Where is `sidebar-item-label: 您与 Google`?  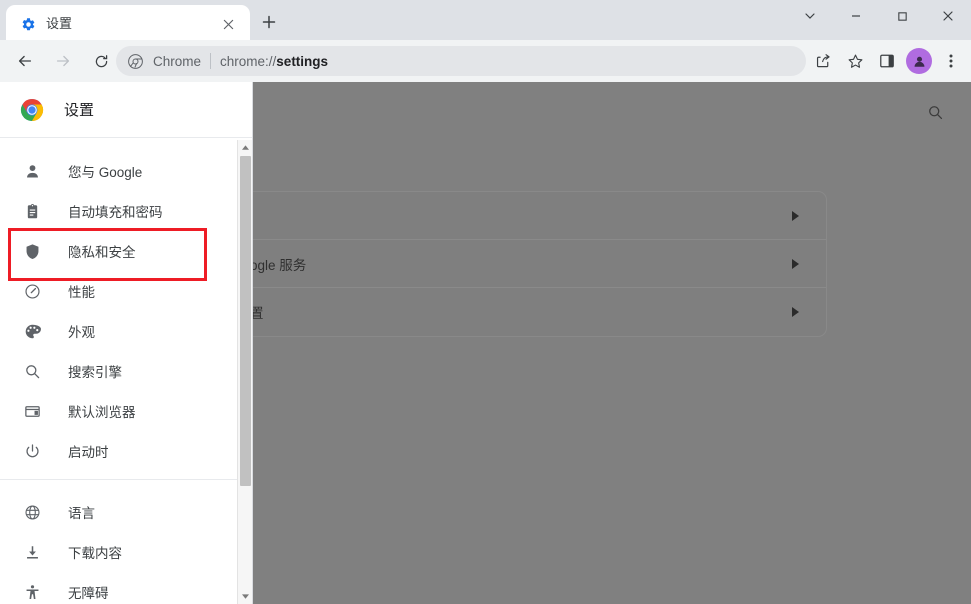
sidebar-item-label: 您与 Google is located at coordinates (105, 172).